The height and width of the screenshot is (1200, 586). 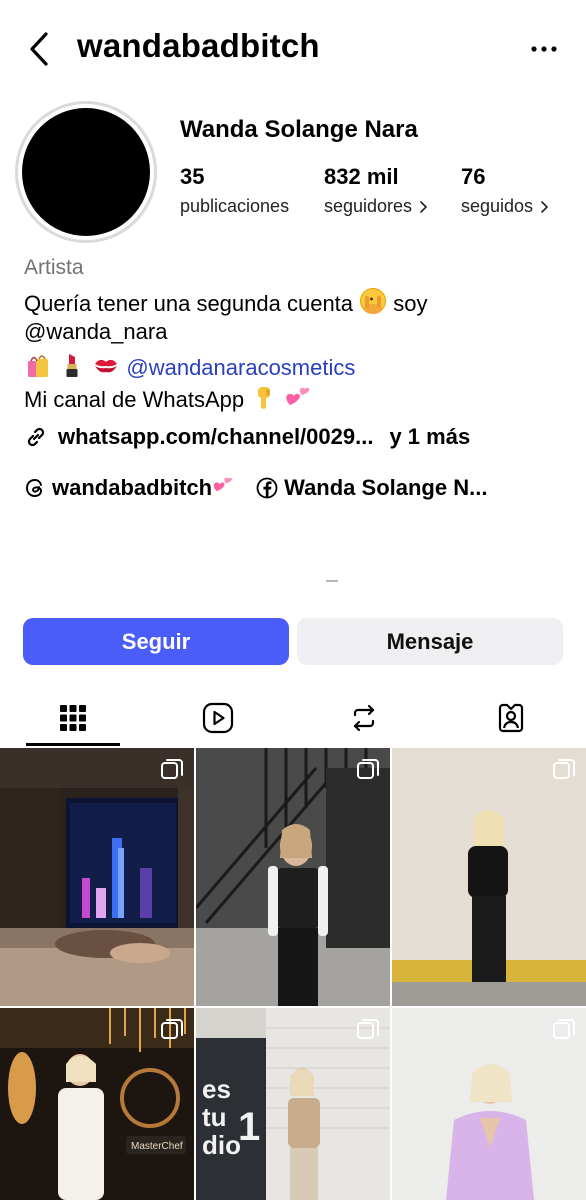 I want to click on stat-following-count: 76, so click(x=473, y=176).